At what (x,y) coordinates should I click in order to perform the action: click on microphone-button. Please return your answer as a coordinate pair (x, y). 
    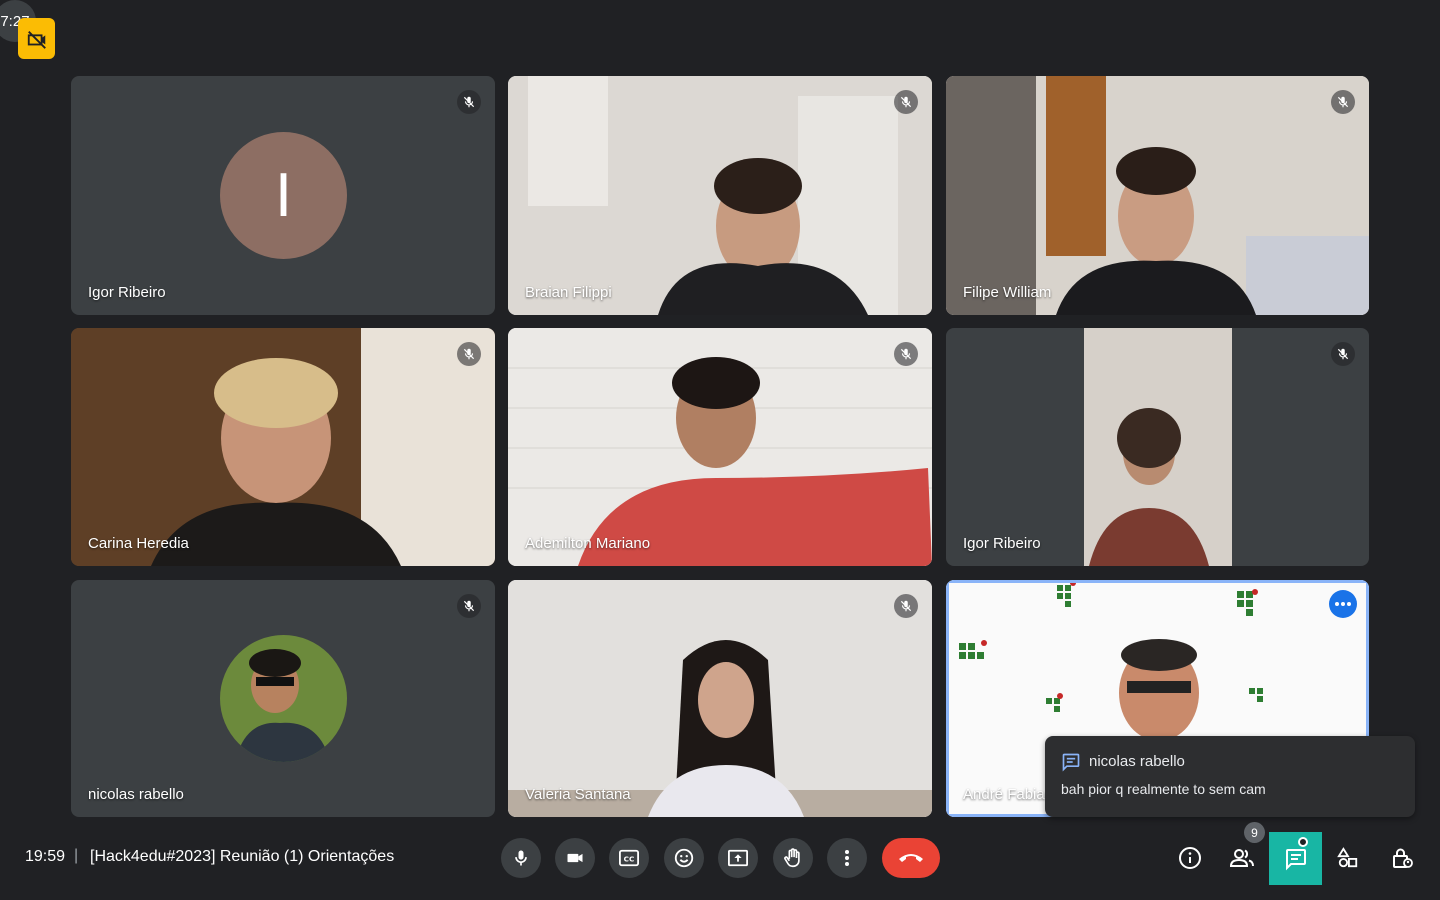
    Looking at the image, I should click on (521, 858).